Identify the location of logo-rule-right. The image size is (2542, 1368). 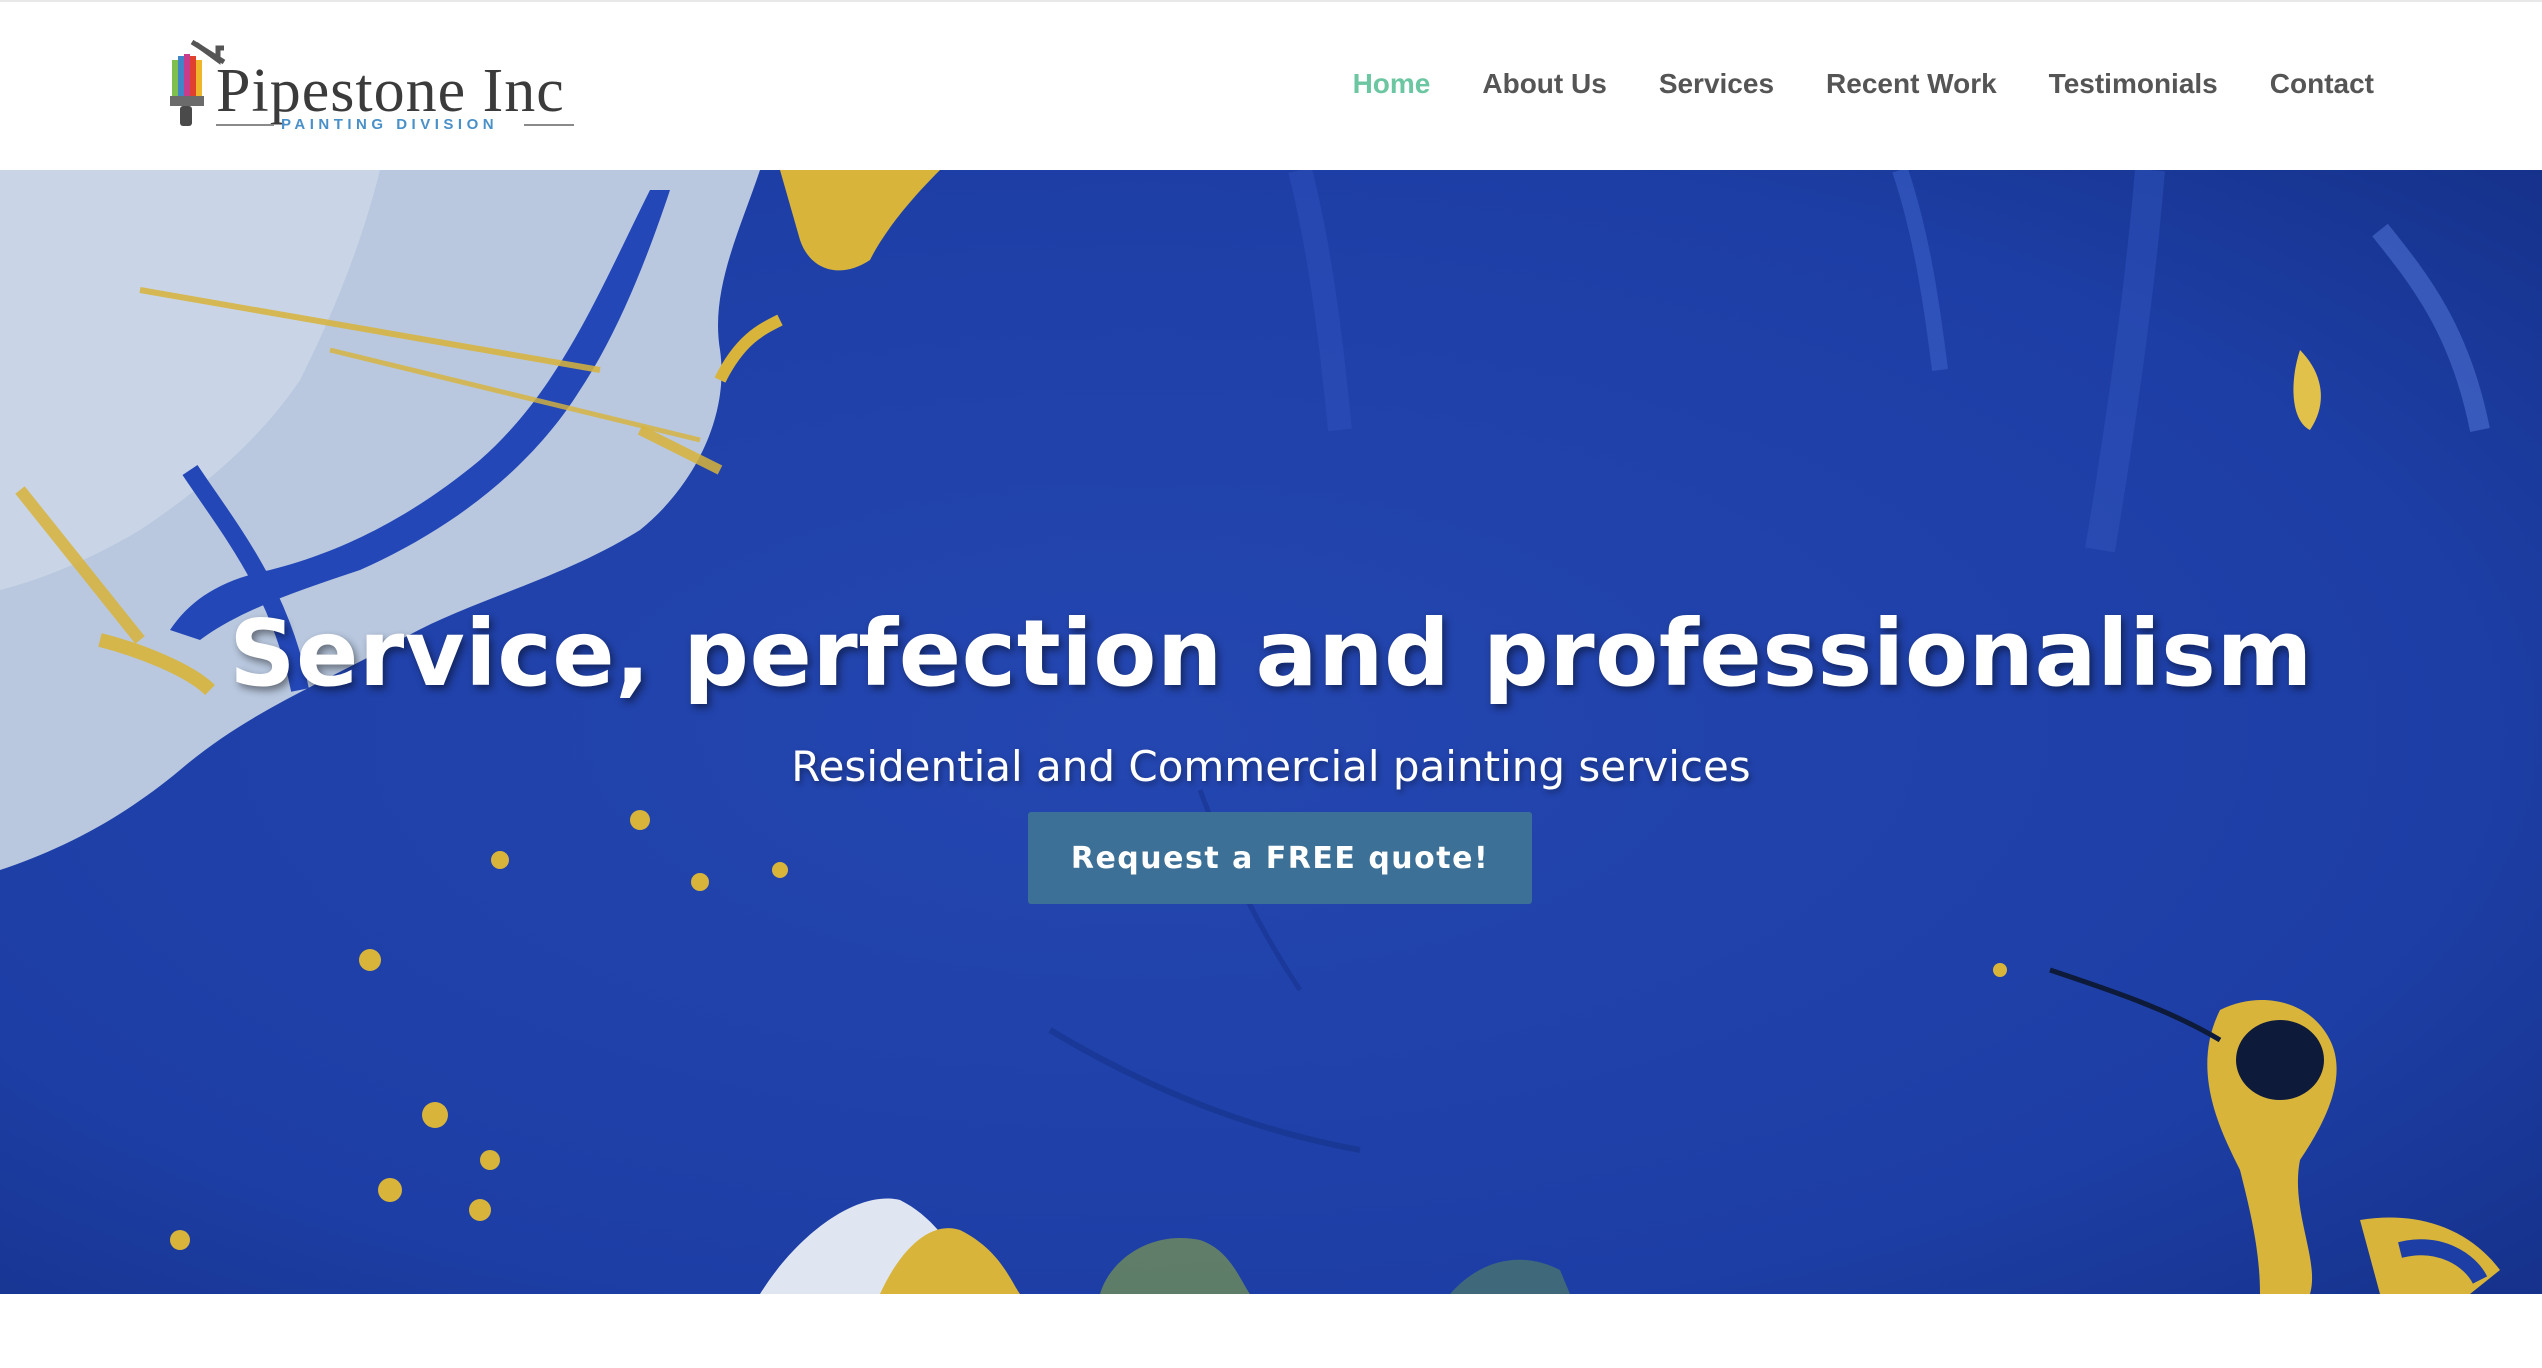
(549, 125).